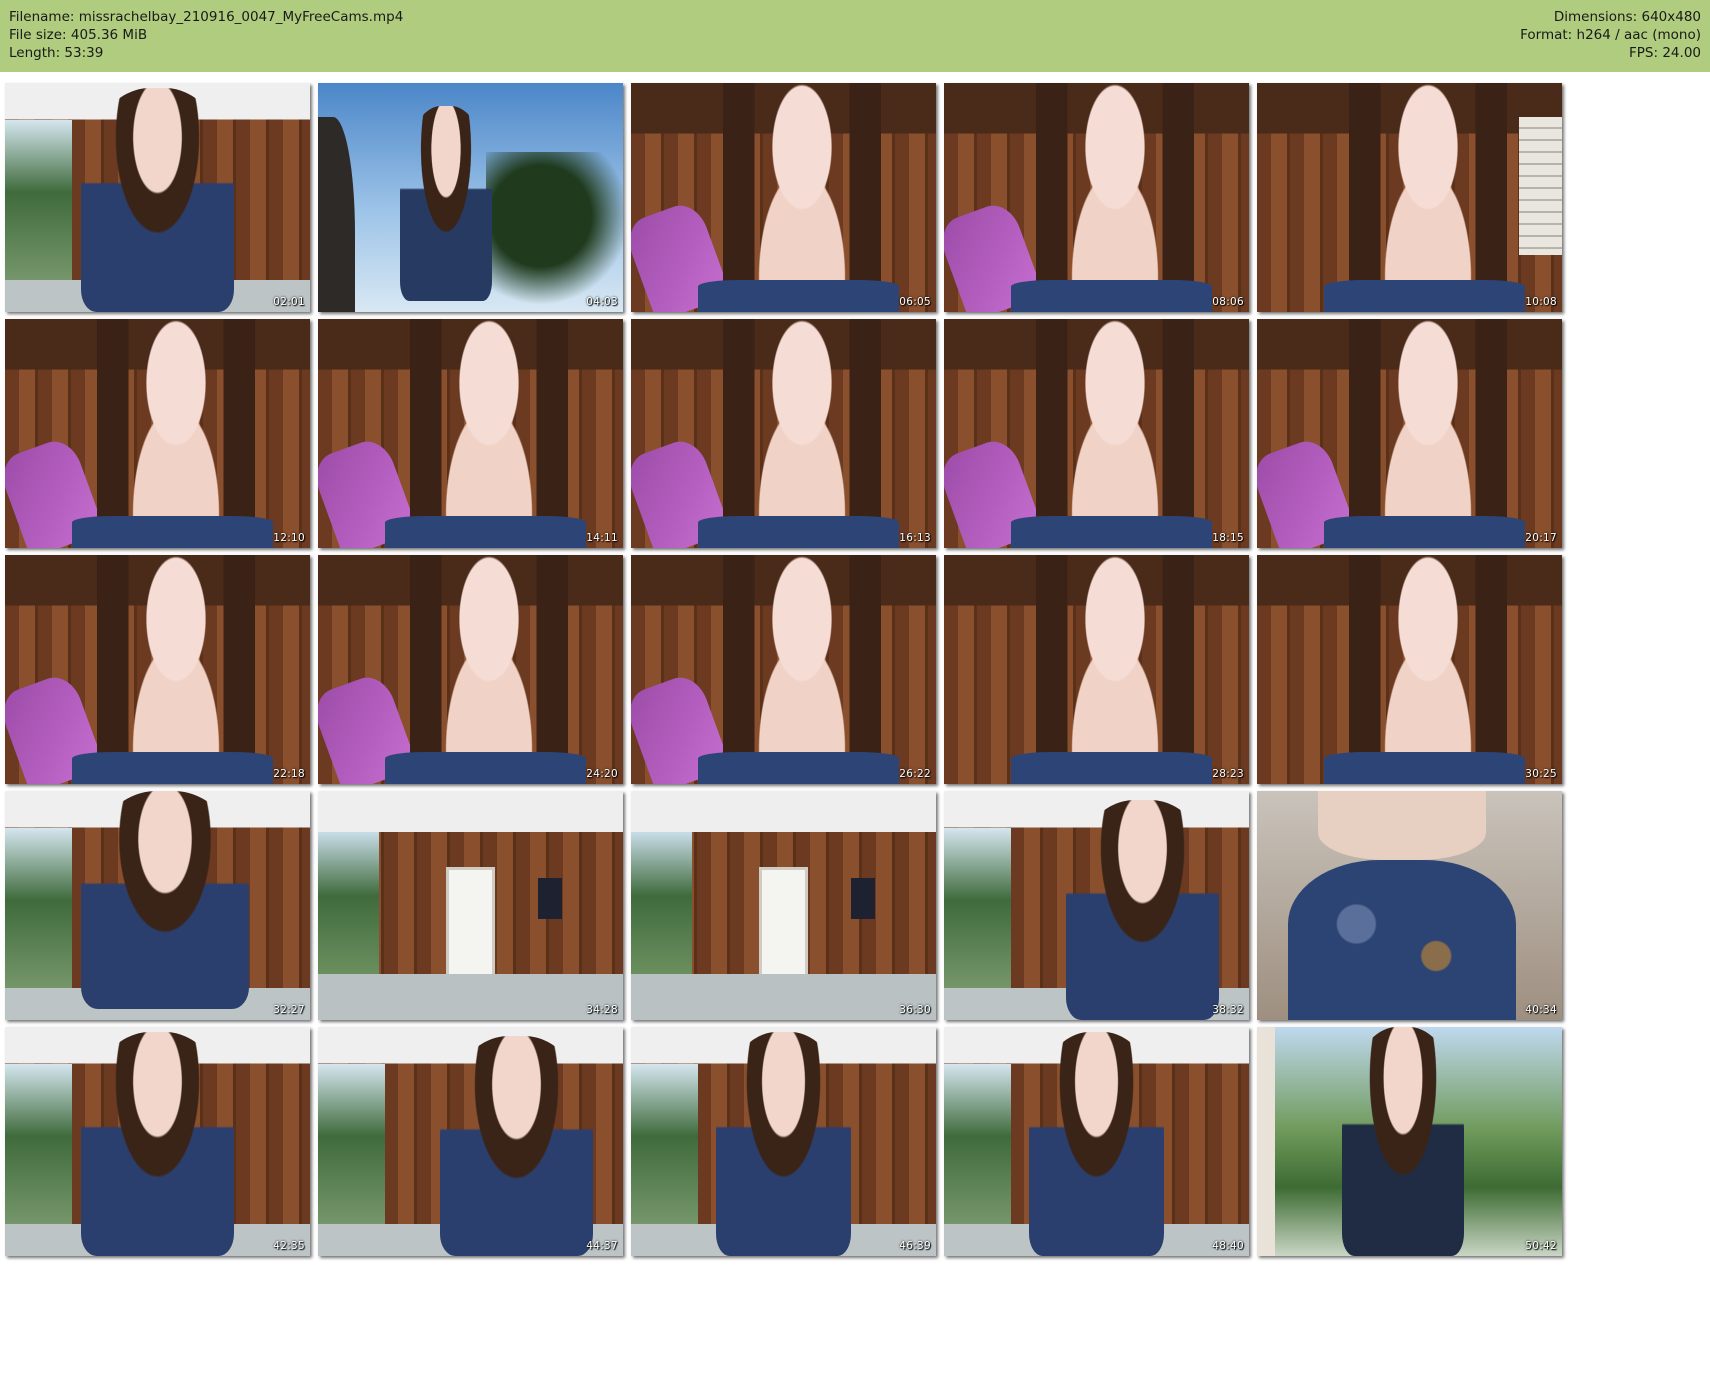 The width and height of the screenshot is (1710, 1373). I want to click on thumbnail-frame: 30:25, so click(1409, 669).